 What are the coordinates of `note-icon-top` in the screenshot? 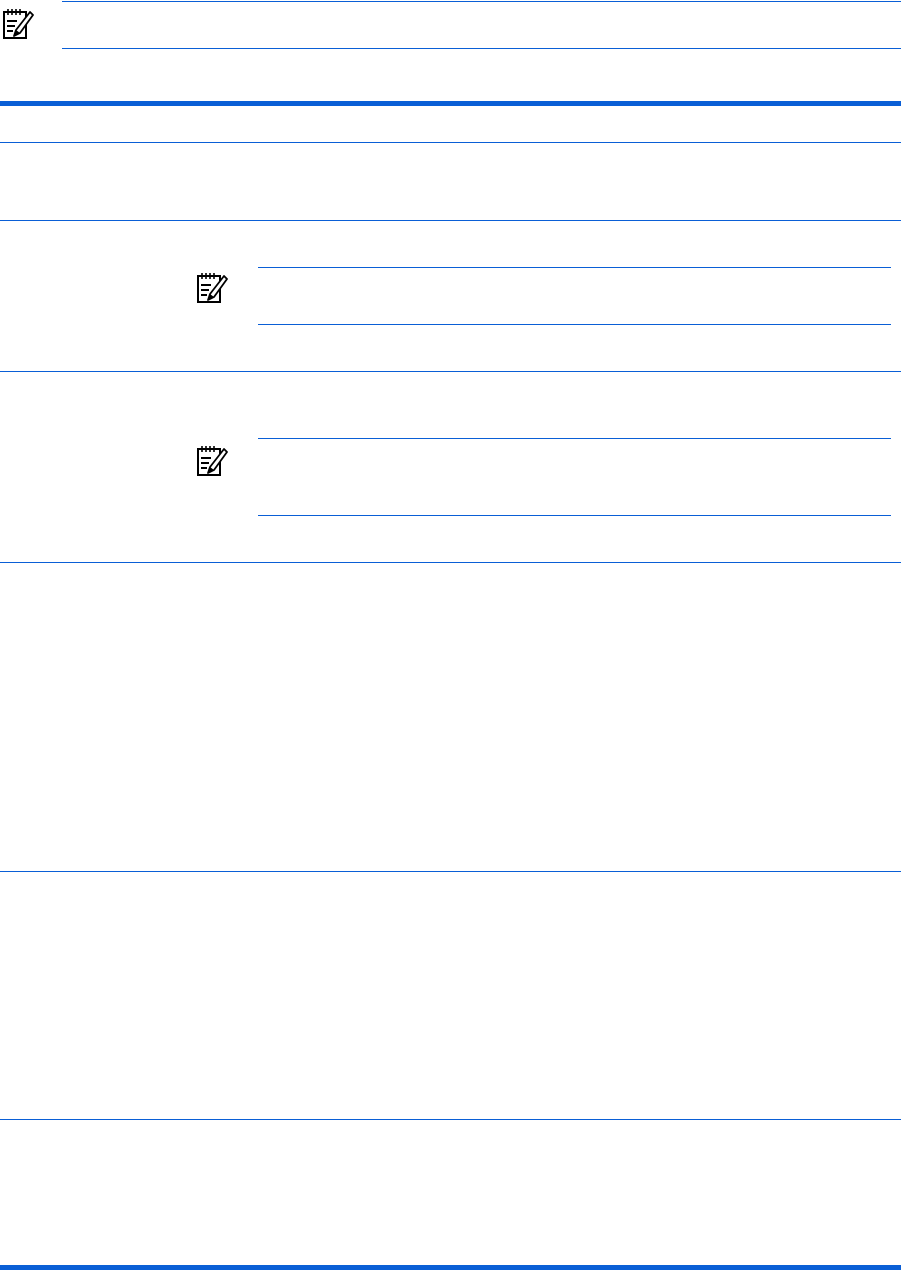 It's located at (18, 24).